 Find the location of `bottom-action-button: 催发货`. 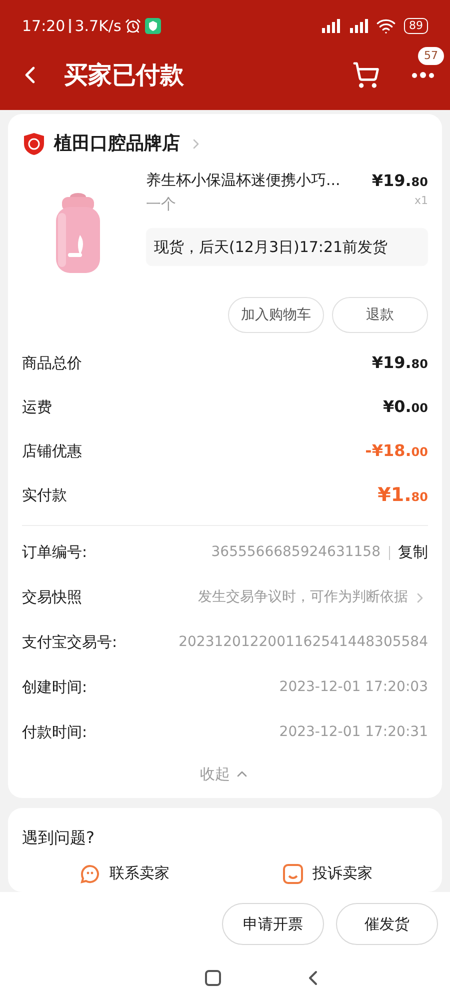

bottom-action-button: 催发货 is located at coordinates (387, 924).